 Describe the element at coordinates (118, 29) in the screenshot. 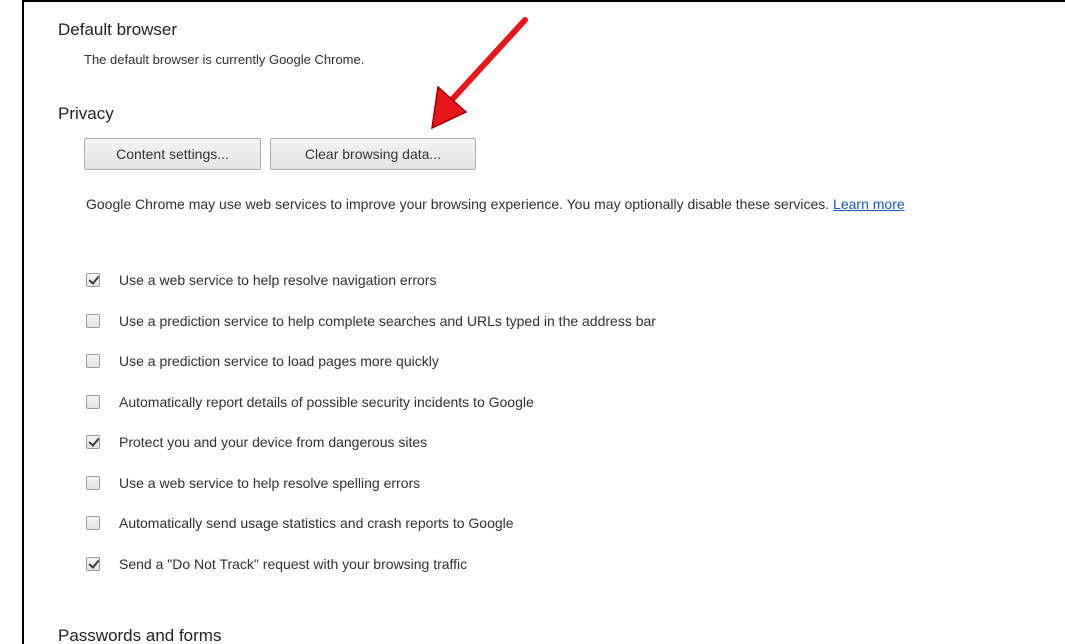

I see `default-browser-heading: Default browser` at that location.